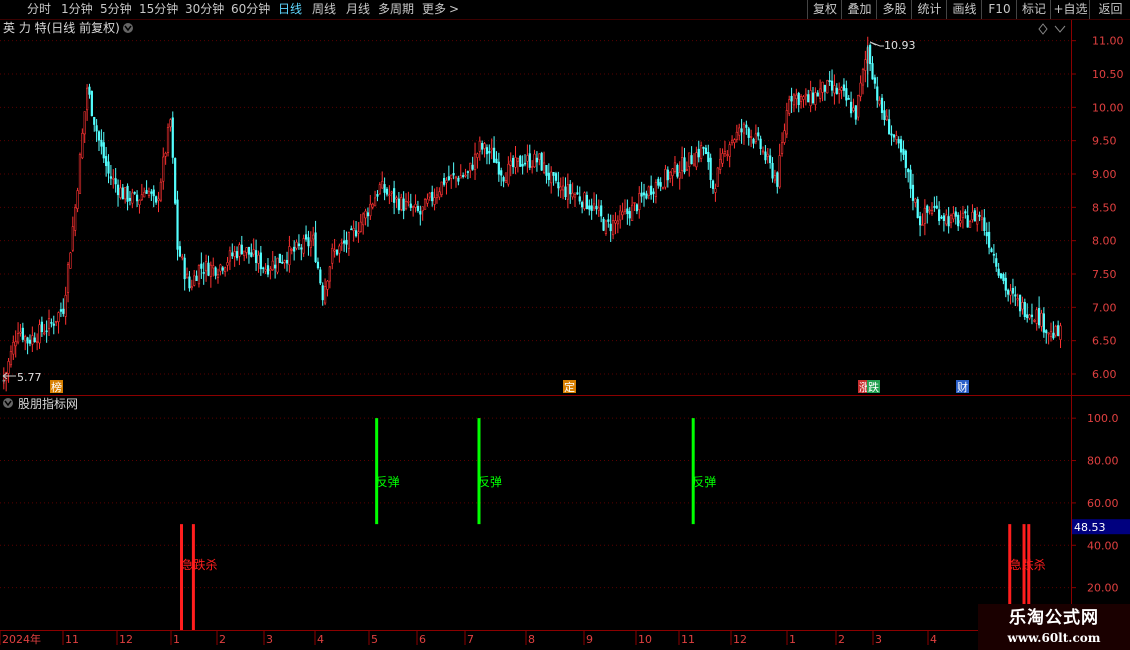 This screenshot has height=650, width=1130. What do you see at coordinates (422, 639) in the screenshot?
I see `x-tick-label: 6` at bounding box center [422, 639].